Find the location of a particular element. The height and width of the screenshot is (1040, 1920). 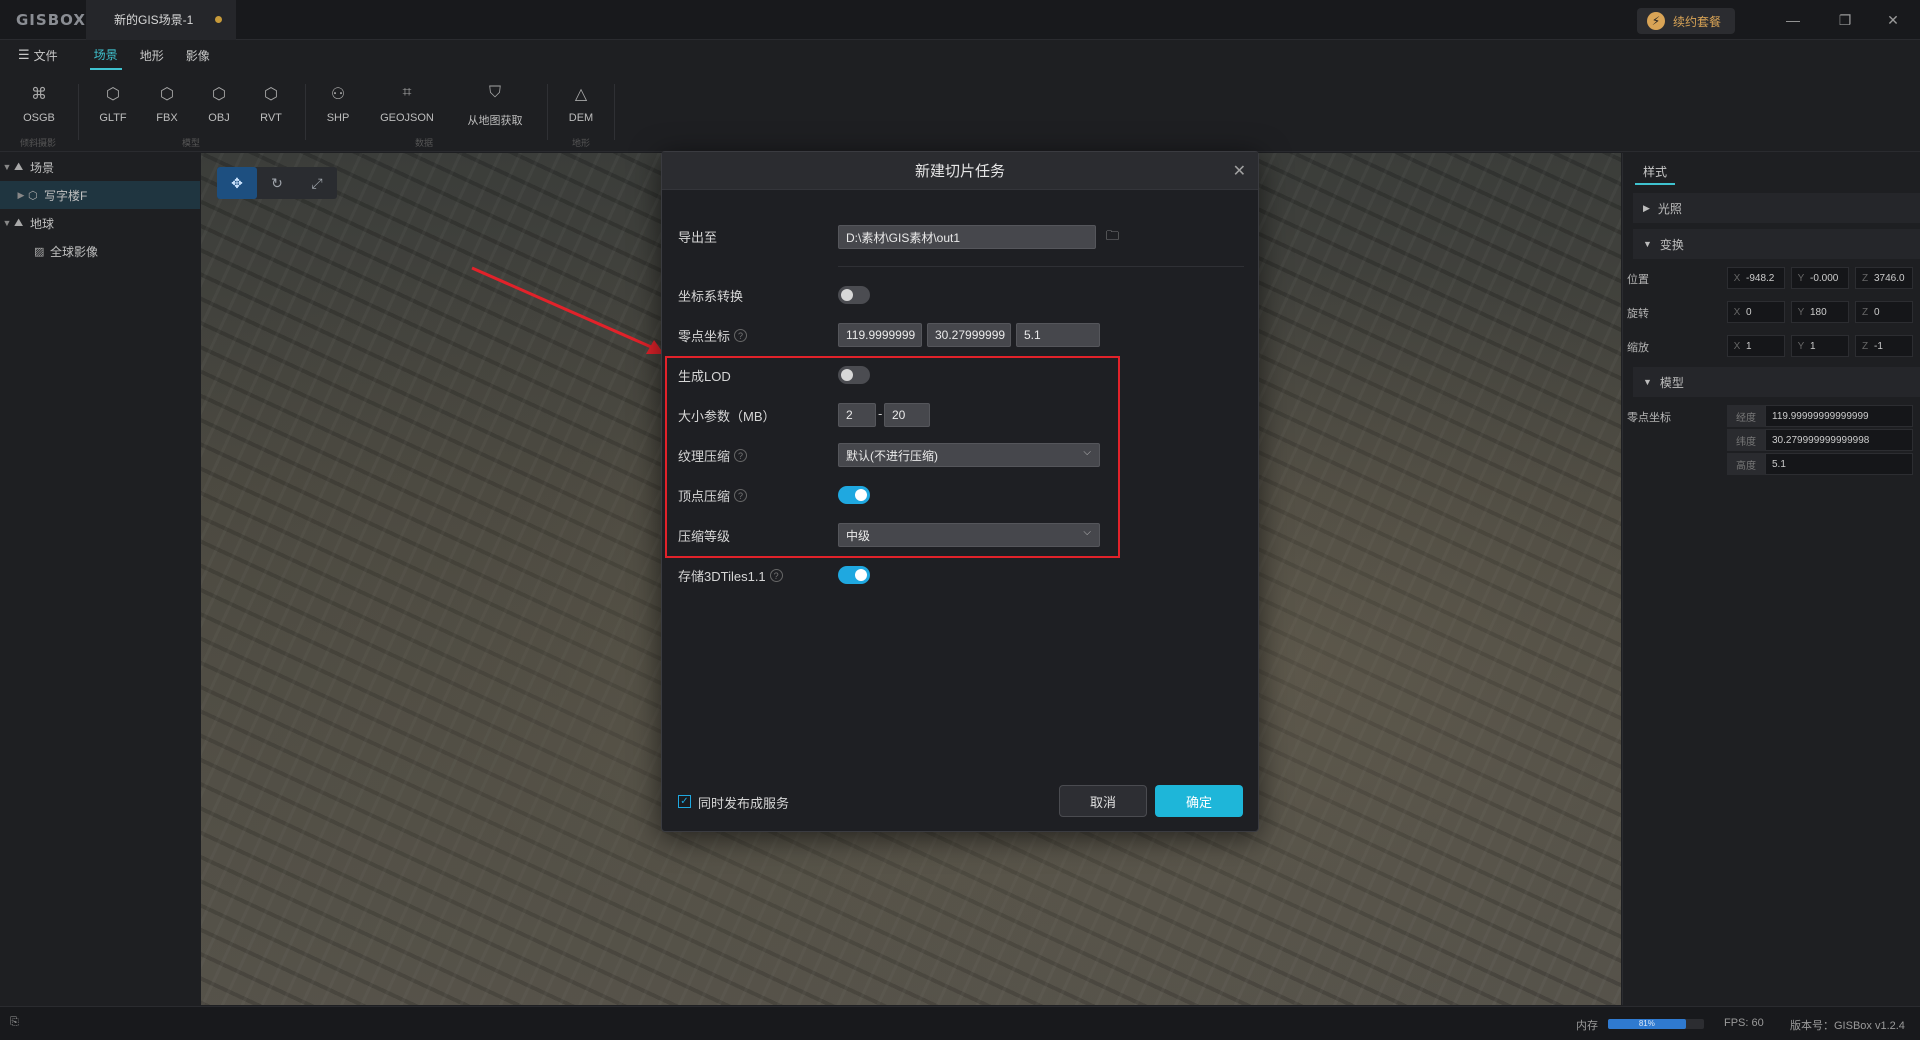

rotation-y-field: Y 180 is located at coordinates (1820, 312).